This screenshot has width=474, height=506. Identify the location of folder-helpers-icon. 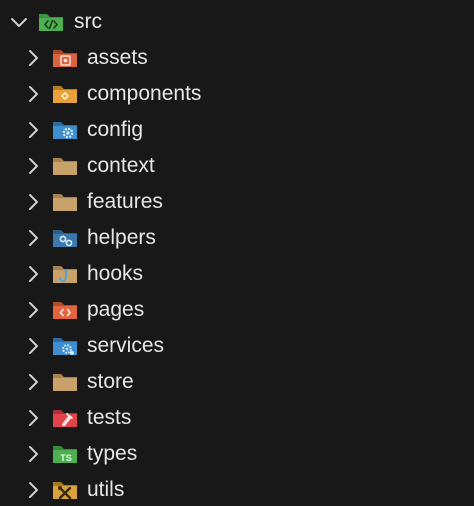
(65, 238).